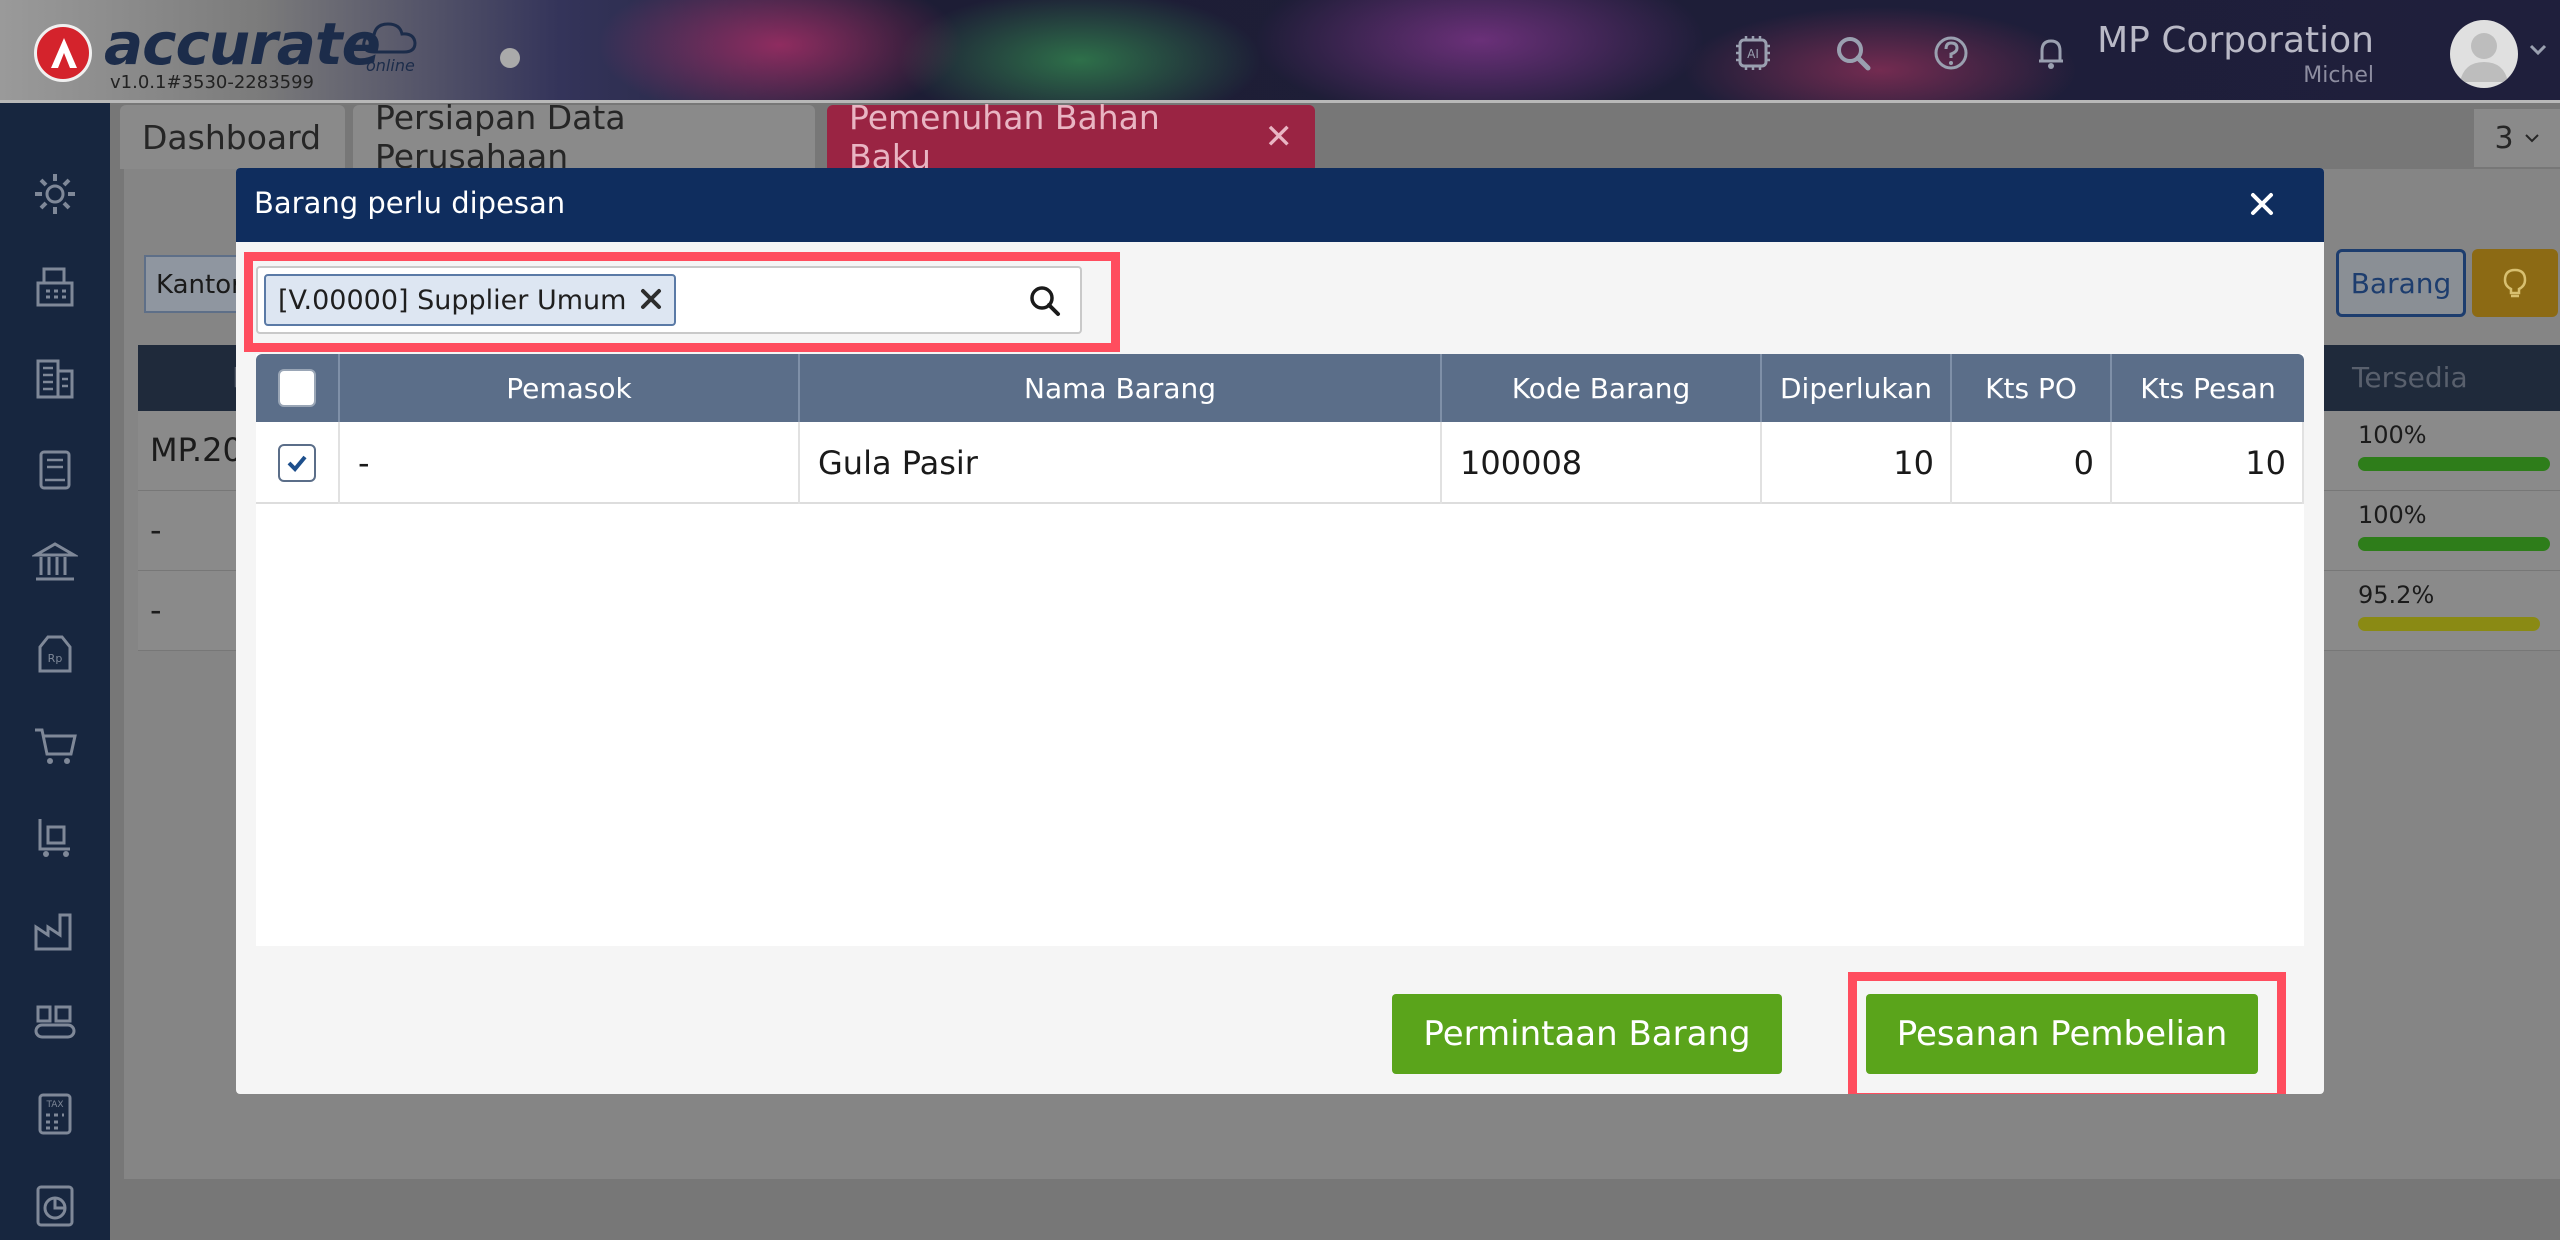  What do you see at coordinates (1279, 137) in the screenshot?
I see `close-icon: ✕` at bounding box center [1279, 137].